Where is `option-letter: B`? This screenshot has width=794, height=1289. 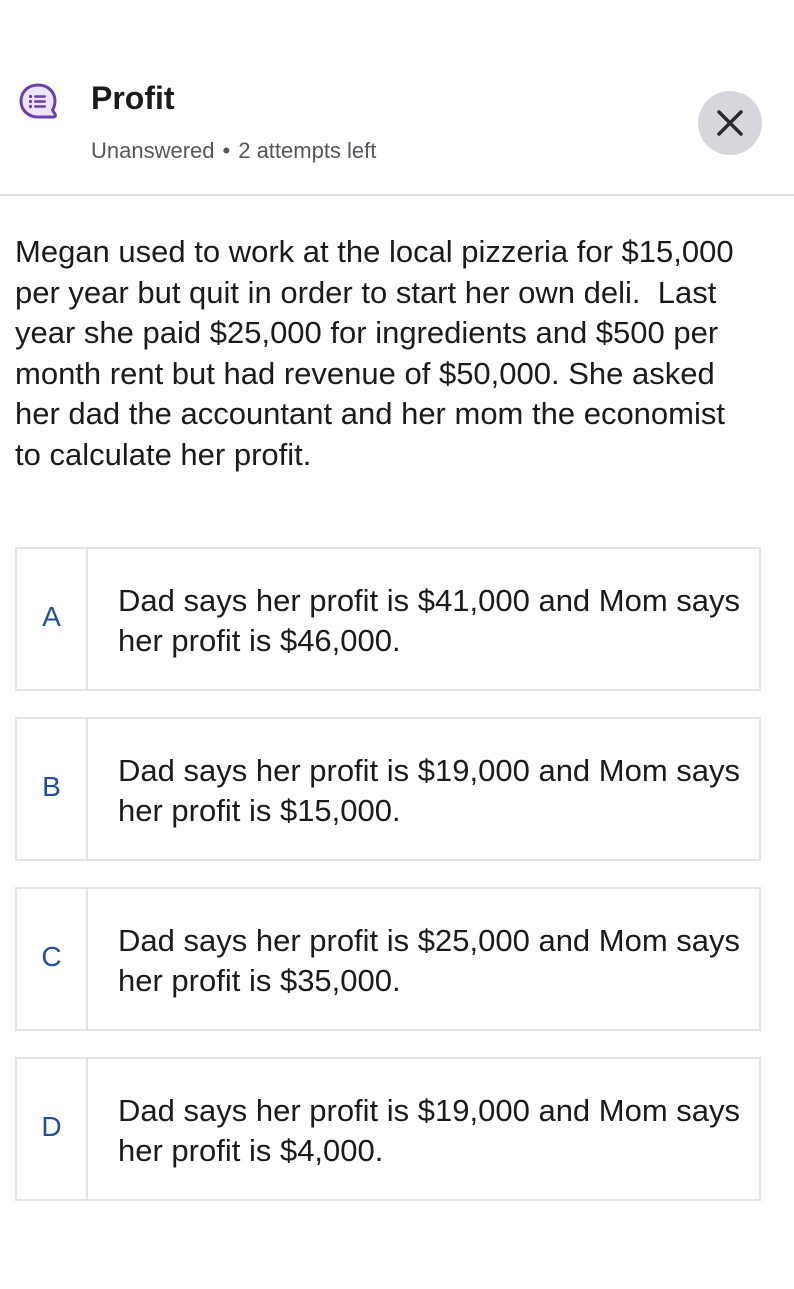 option-letter: B is located at coordinates (51, 786).